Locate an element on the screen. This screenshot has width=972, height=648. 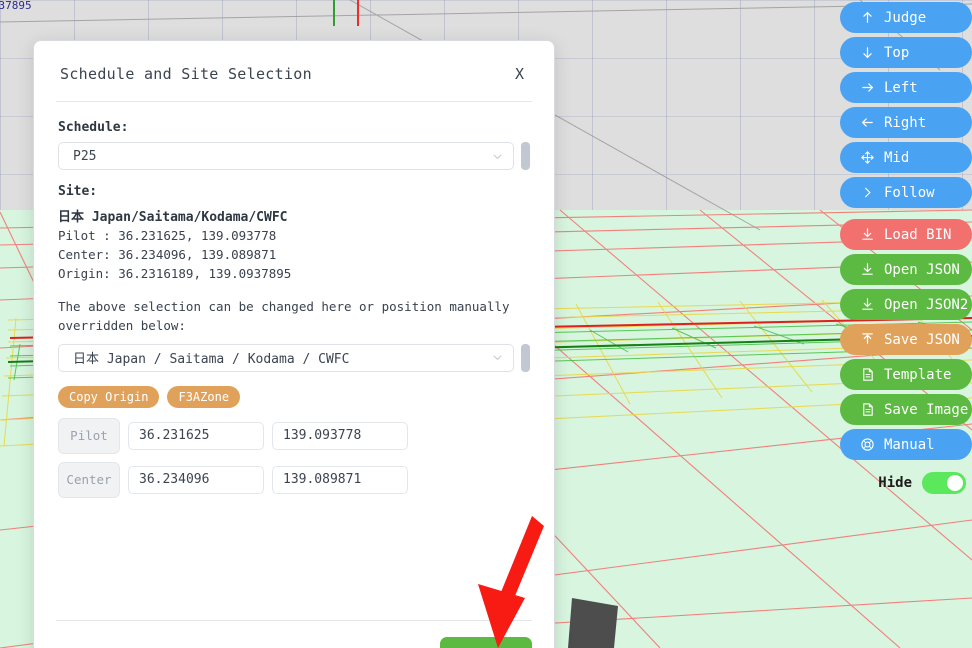
f3azone-button: F3AZone is located at coordinates (204, 396).